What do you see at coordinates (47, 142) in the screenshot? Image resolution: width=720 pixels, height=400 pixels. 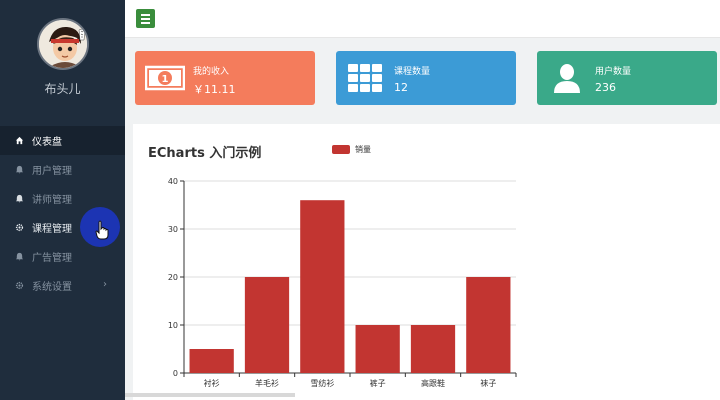 I see `sidebar-item-label: 仪表盘` at bounding box center [47, 142].